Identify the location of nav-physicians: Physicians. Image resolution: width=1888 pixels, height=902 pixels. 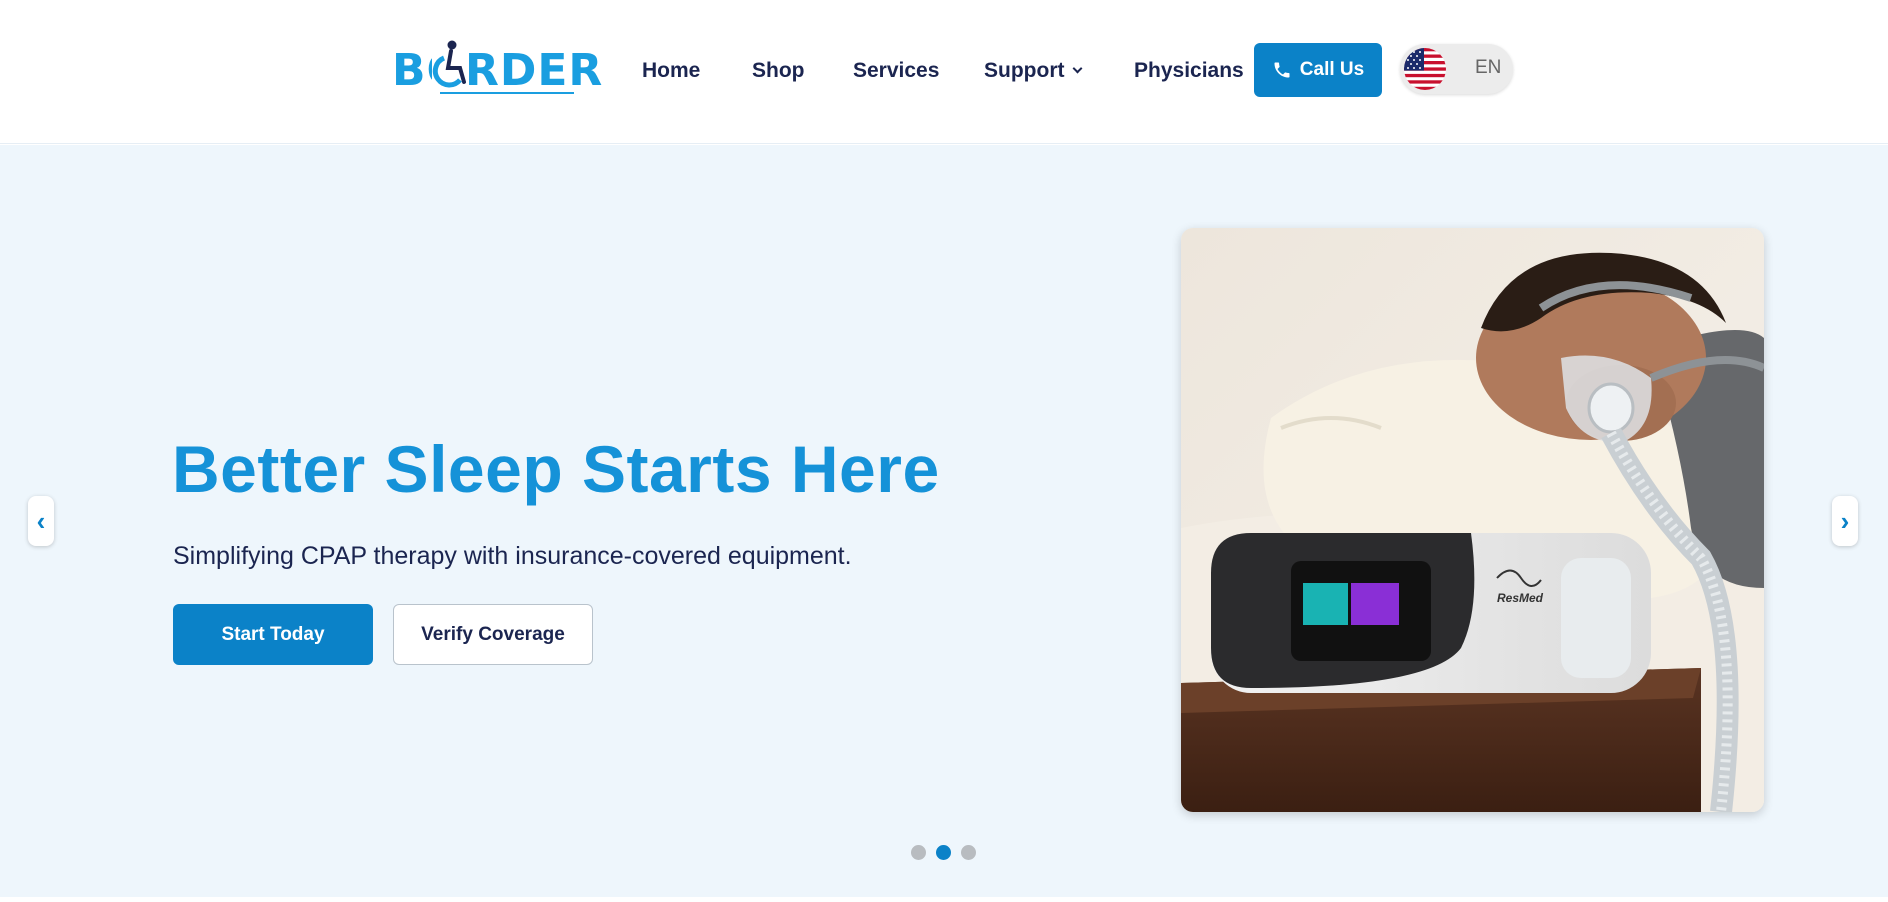
(1189, 71).